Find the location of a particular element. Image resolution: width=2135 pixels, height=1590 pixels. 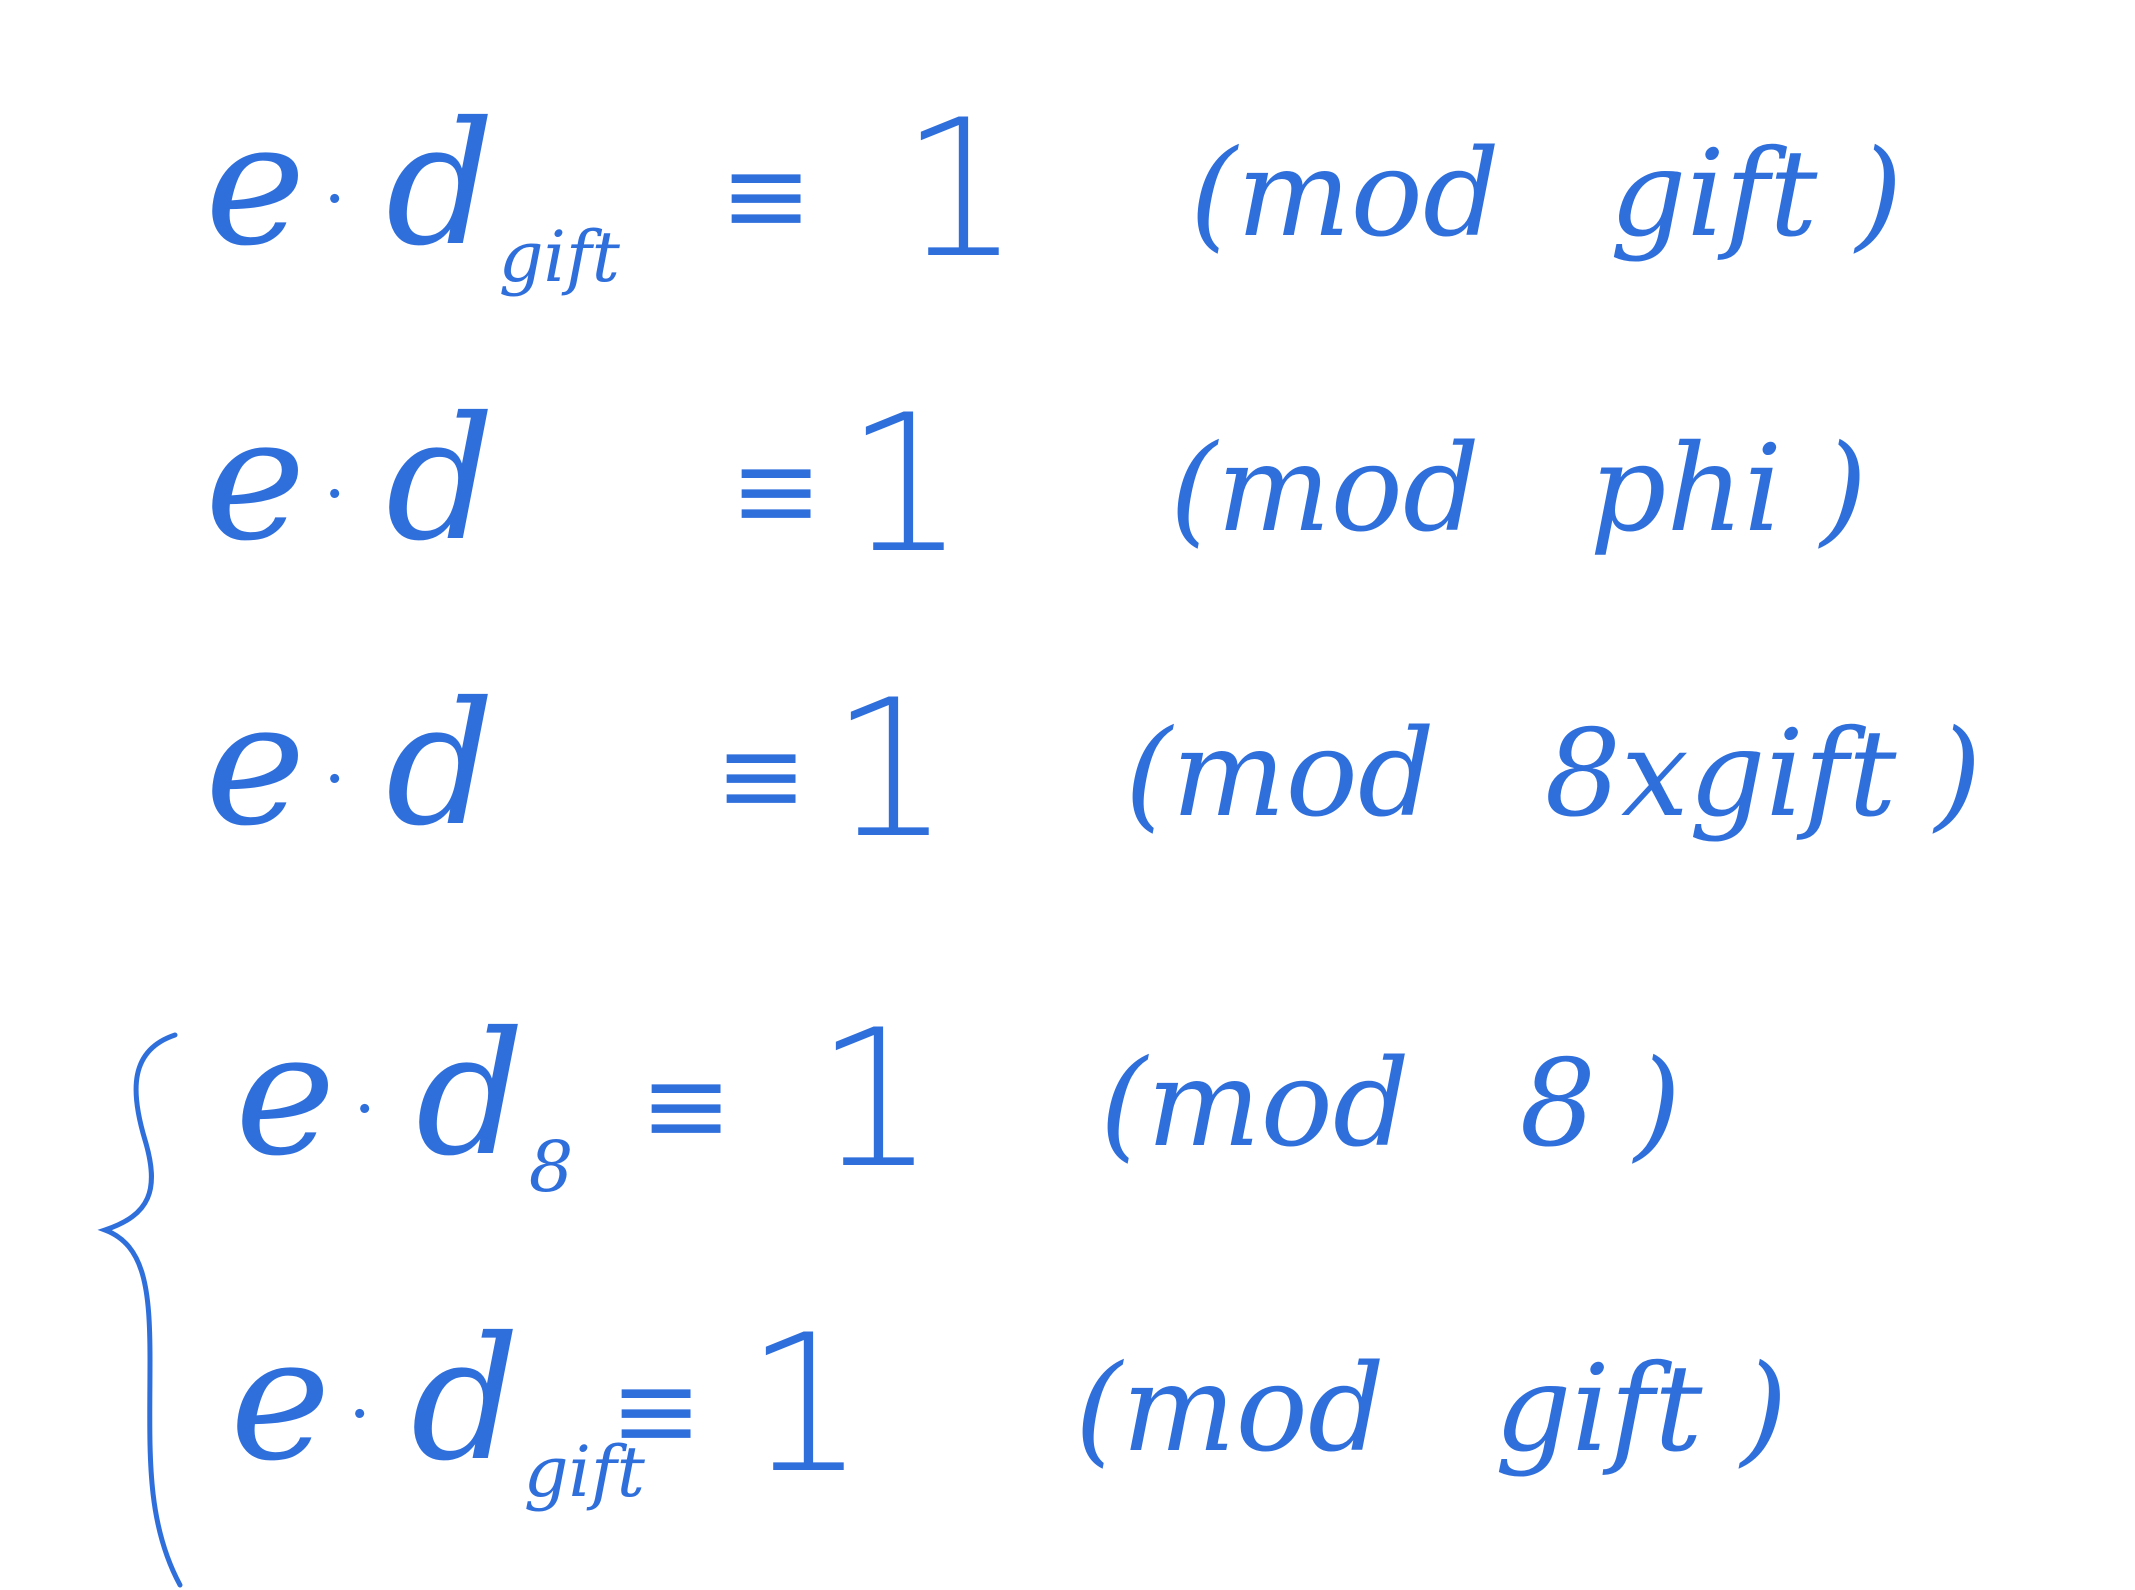

lhs-subscript: gift is located at coordinates (559, 257).